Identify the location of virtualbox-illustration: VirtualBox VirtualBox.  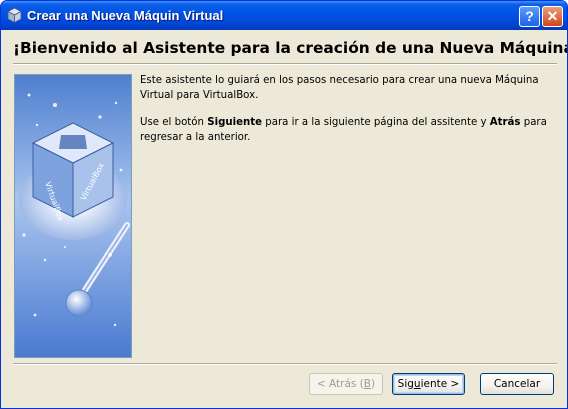
(73, 216).